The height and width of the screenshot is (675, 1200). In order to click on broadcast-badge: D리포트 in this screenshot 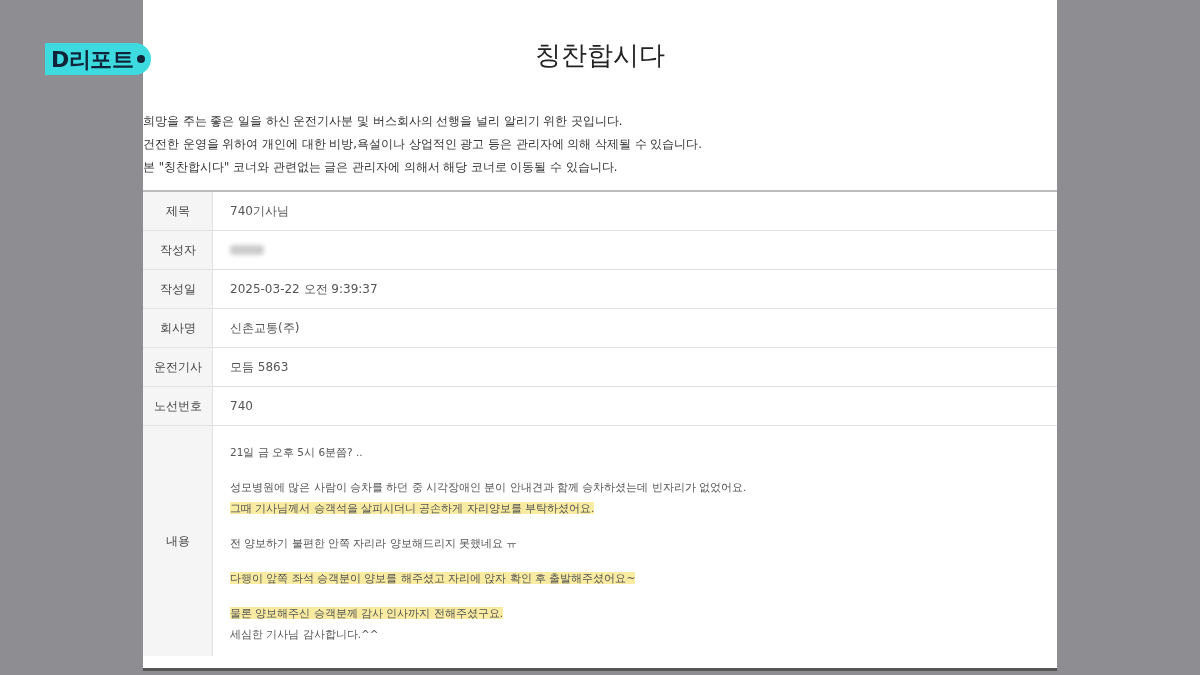, I will do `click(98, 59)`.